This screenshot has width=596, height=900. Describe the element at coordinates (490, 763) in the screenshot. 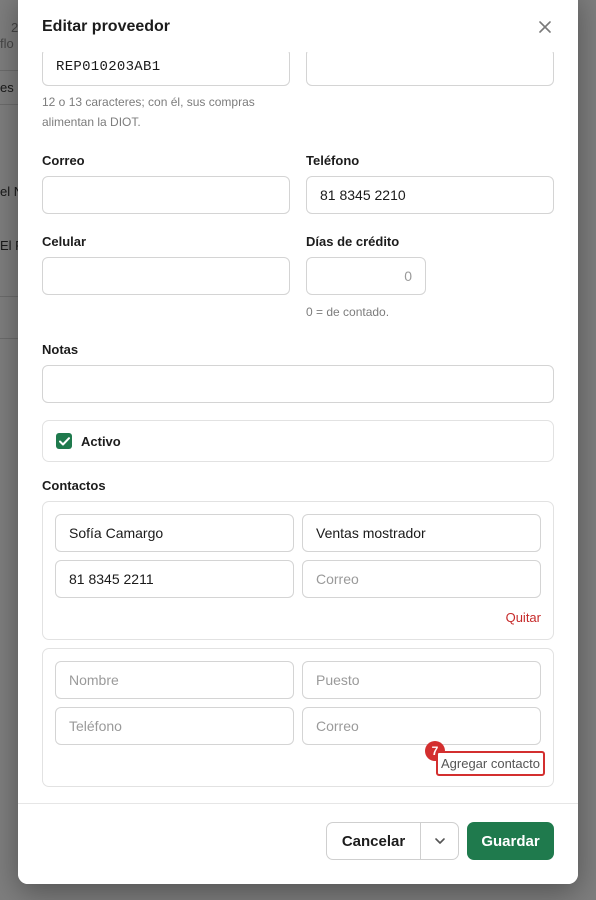

I see `add-contact-button: Agregar contacto` at that location.